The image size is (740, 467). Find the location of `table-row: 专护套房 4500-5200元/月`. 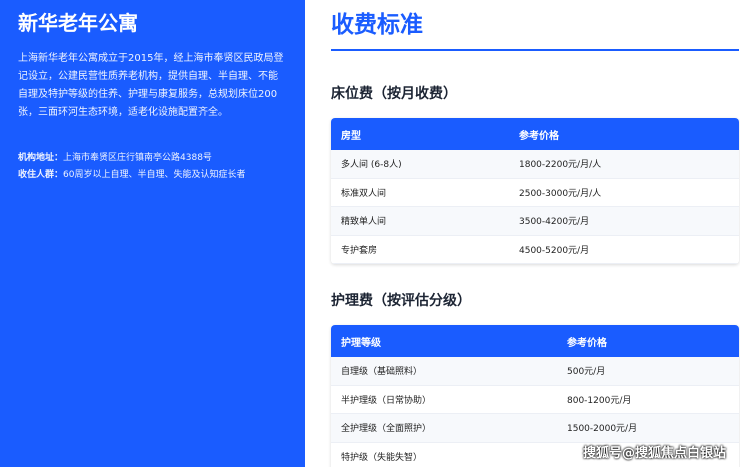

table-row: 专护套房 4500-5200元/月 is located at coordinates (535, 249).